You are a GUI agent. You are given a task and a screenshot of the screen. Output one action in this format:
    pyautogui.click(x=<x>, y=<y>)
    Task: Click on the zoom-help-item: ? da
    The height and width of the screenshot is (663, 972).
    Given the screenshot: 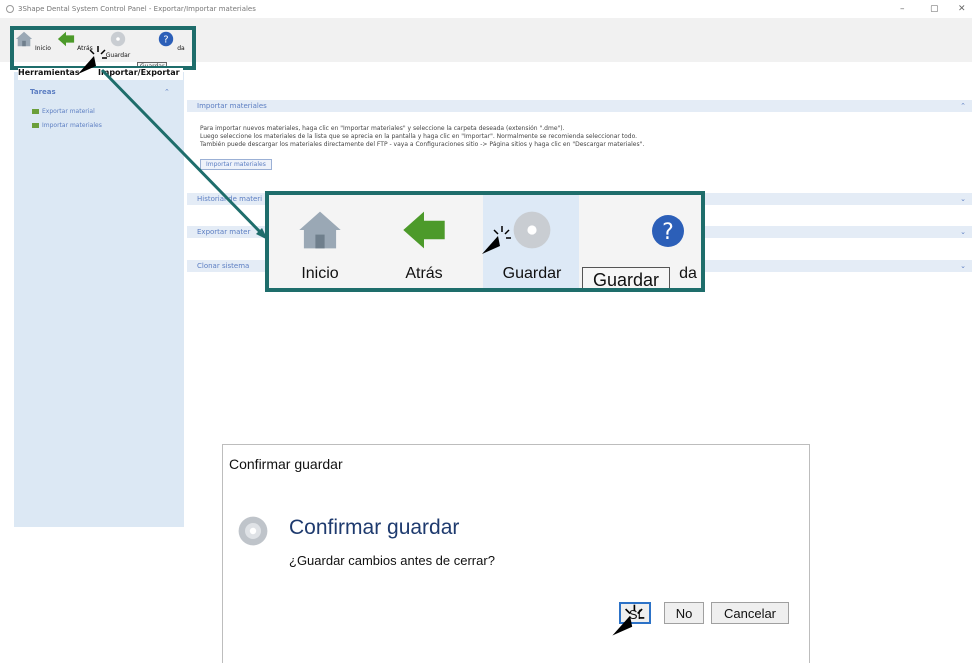 What is the action you would take?
    pyautogui.click(x=662, y=242)
    